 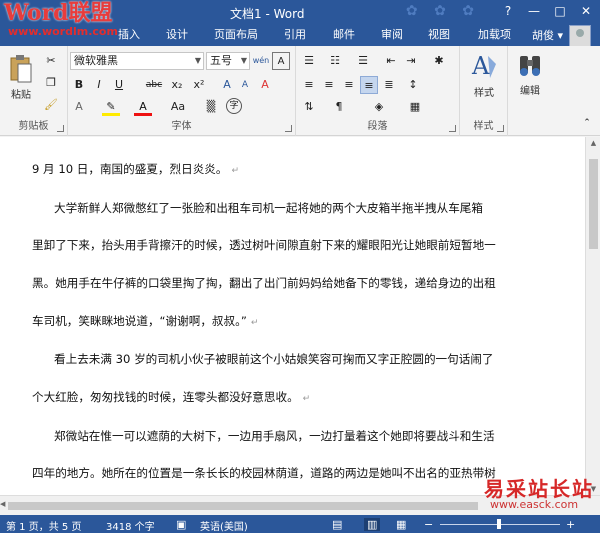 I want to click on paste-label: 粘贴, so click(x=21, y=95).